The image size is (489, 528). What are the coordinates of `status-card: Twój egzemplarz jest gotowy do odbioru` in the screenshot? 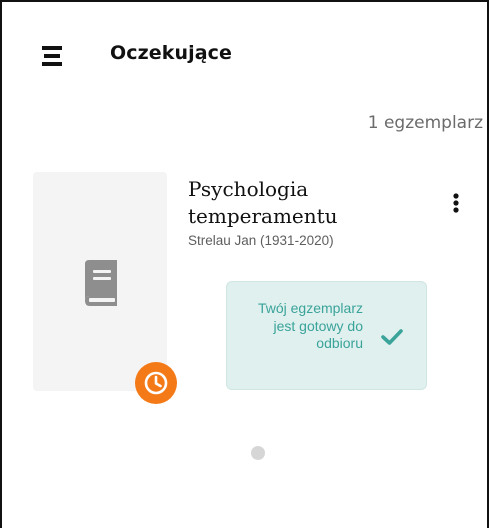 It's located at (326, 335).